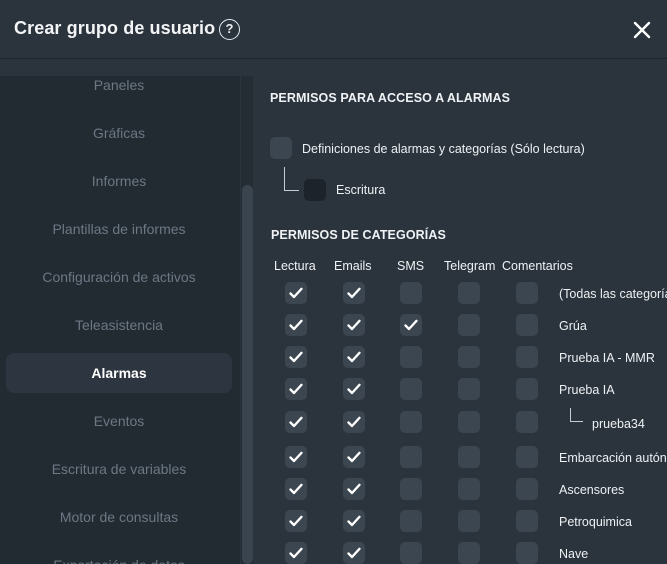 The height and width of the screenshot is (564, 667). What do you see at coordinates (247, 374) in the screenshot?
I see `sidebar-scrollbar-thumb` at bounding box center [247, 374].